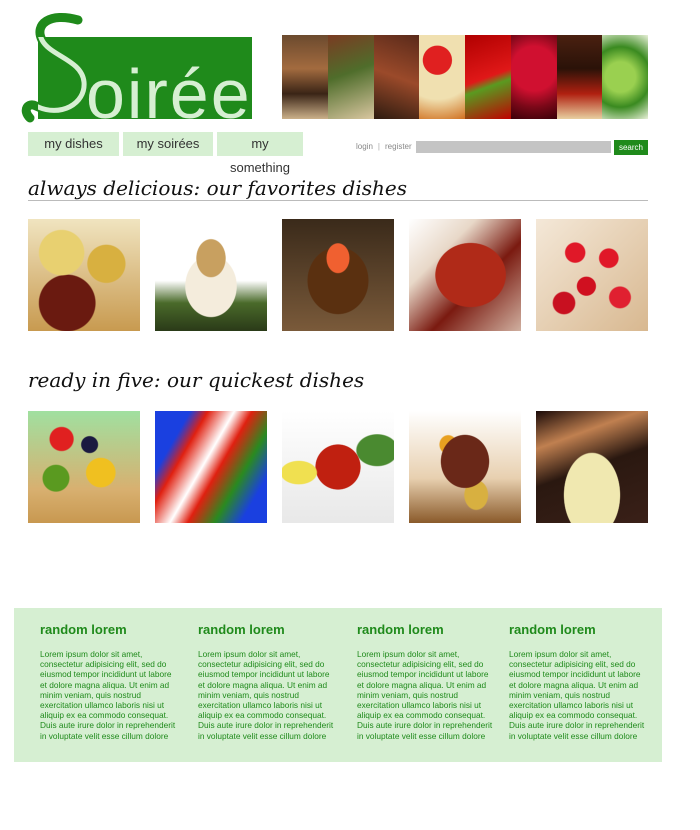 The width and height of the screenshot is (700, 830). Describe the element at coordinates (384, 146) in the screenshot. I see `auth-links: login | register` at that location.